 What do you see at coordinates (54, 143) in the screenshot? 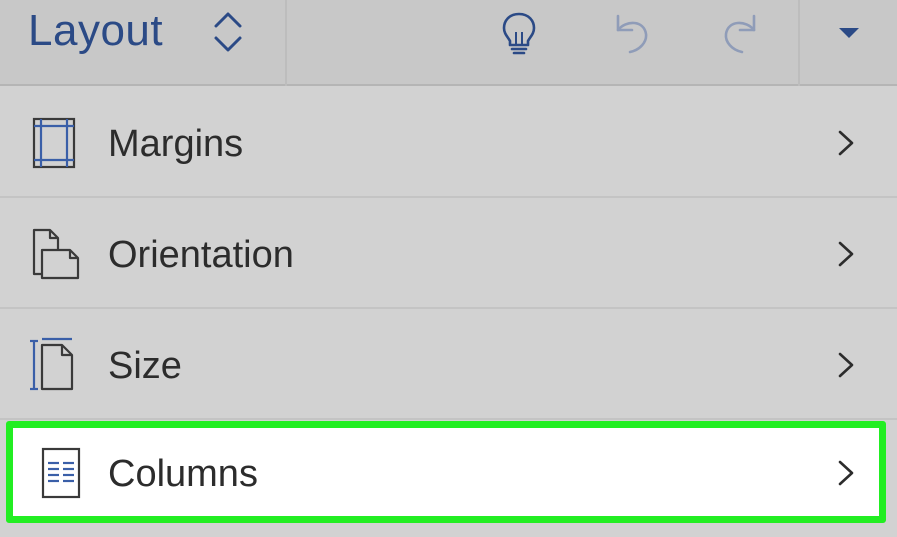
I see `margins-icon` at bounding box center [54, 143].